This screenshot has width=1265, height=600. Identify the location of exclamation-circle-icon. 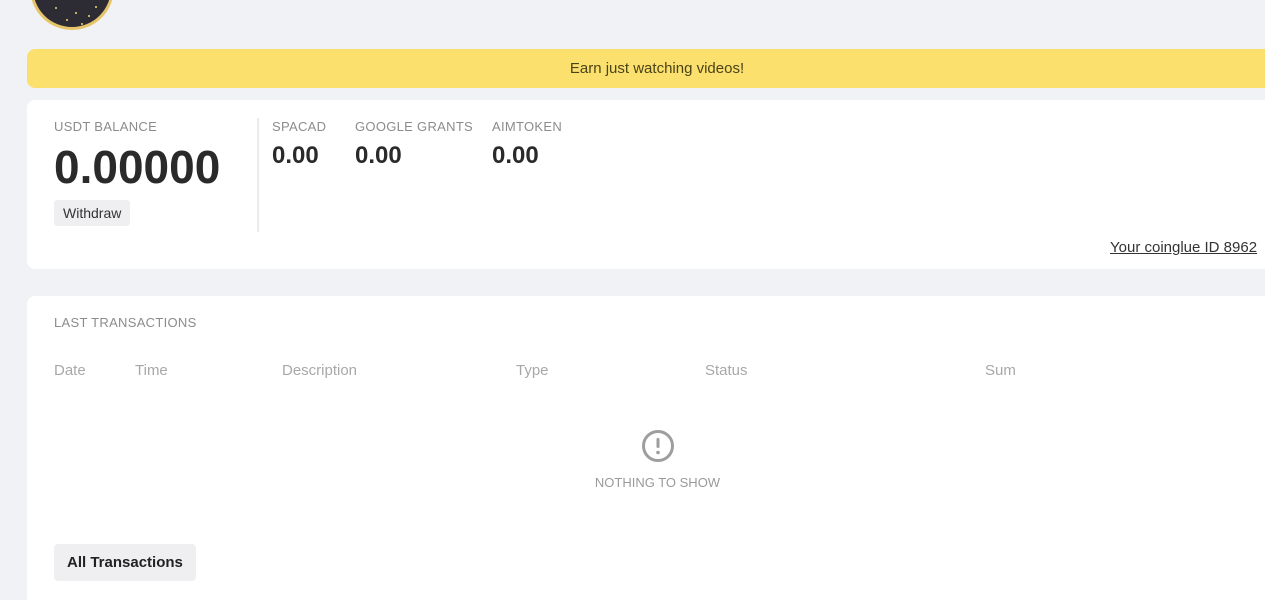
(657, 446).